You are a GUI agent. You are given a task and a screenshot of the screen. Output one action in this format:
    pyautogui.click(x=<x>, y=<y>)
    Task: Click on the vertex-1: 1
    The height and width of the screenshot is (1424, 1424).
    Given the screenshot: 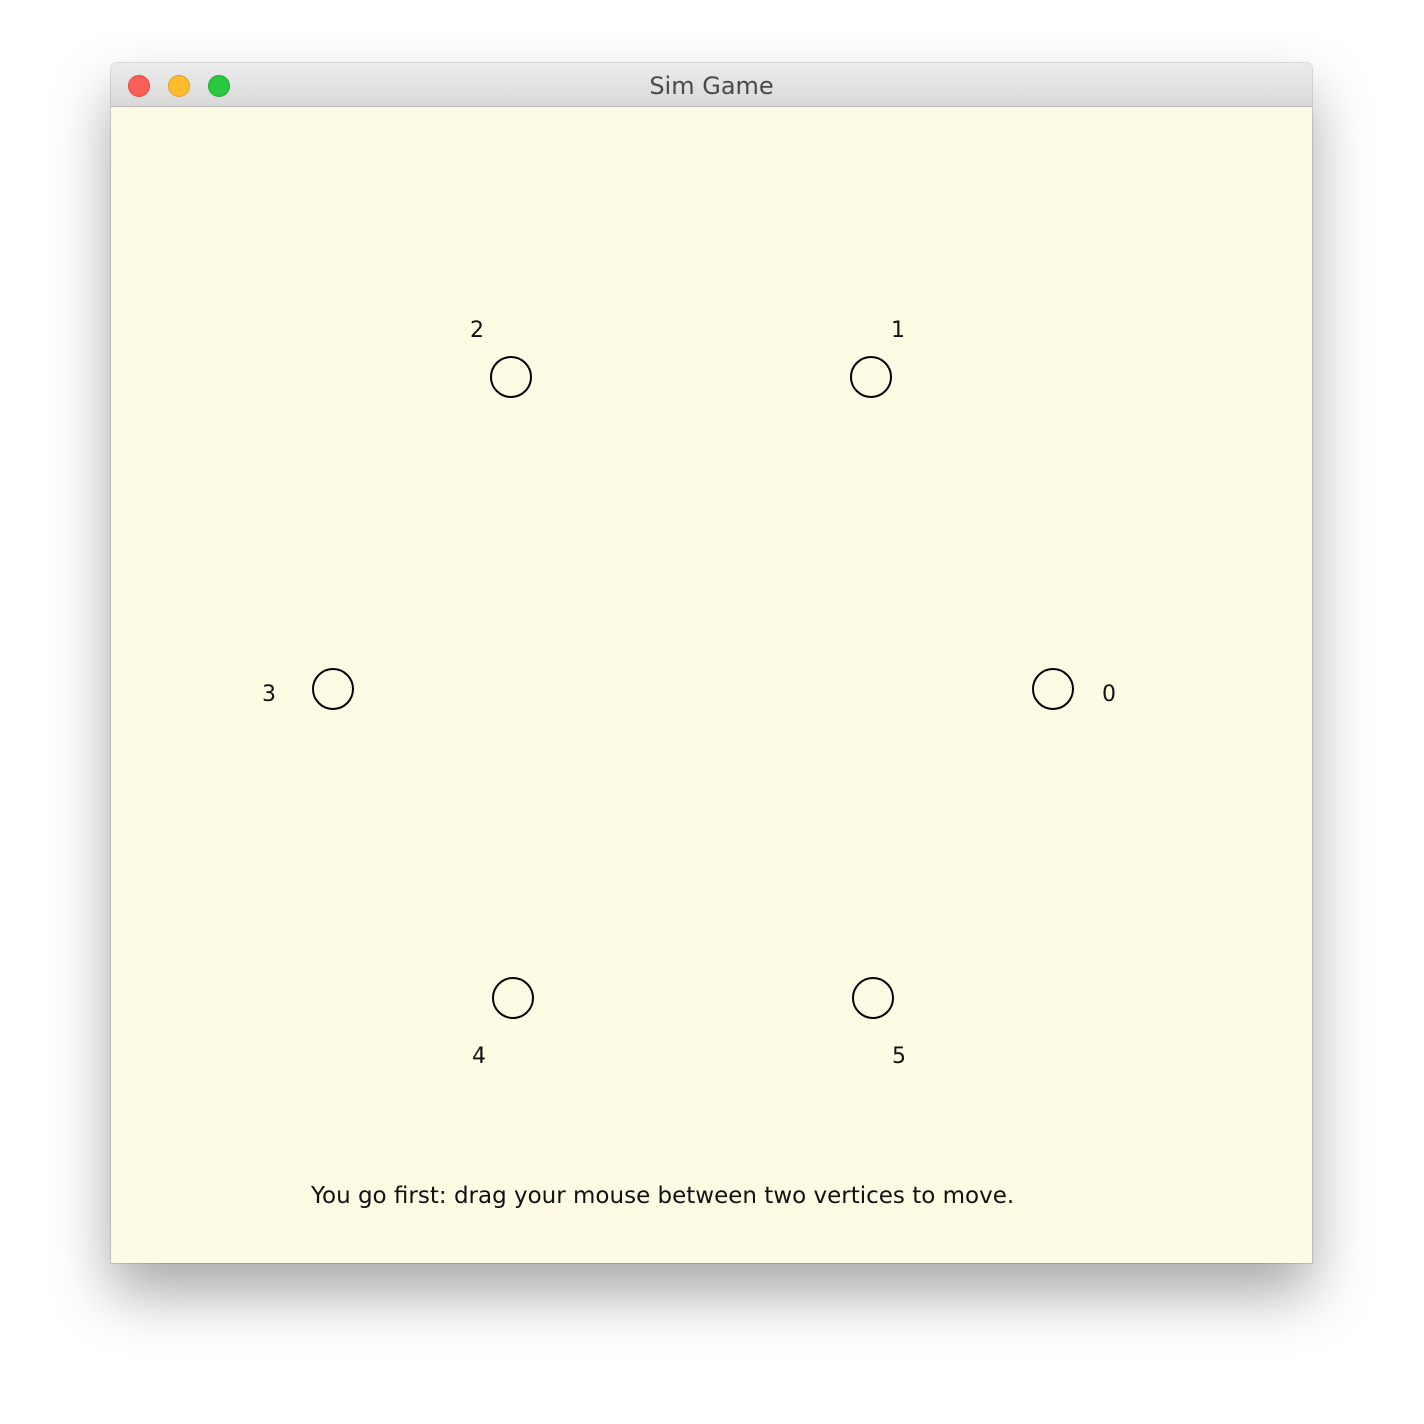 What is the action you would take?
    pyautogui.click(x=877, y=358)
    